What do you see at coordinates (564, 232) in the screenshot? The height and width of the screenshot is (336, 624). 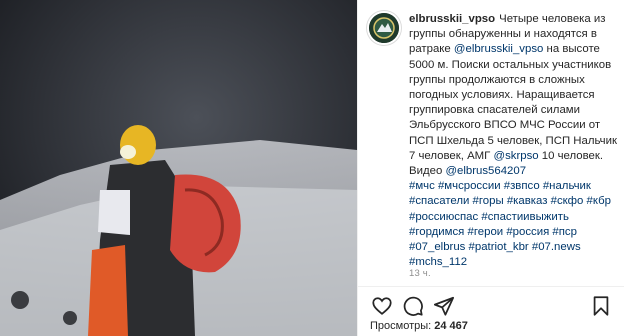 I see `hashtag-link: #пср` at bounding box center [564, 232].